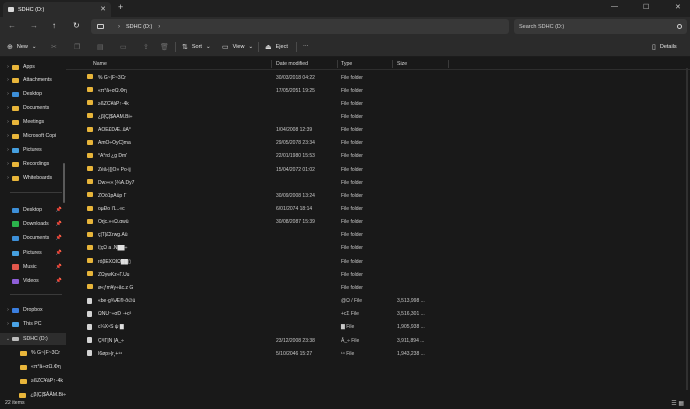 The height and width of the screenshot is (409, 690). Describe the element at coordinates (100, 64) in the screenshot. I see `column-header-name: Name` at that location.